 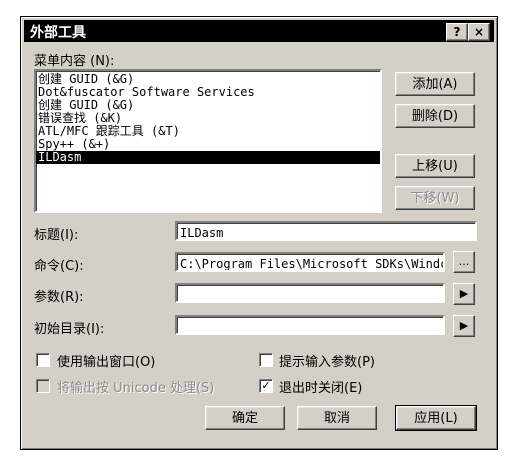 What do you see at coordinates (208, 144) in the screenshot?
I see `list-item: Spy++ (&+)` at bounding box center [208, 144].